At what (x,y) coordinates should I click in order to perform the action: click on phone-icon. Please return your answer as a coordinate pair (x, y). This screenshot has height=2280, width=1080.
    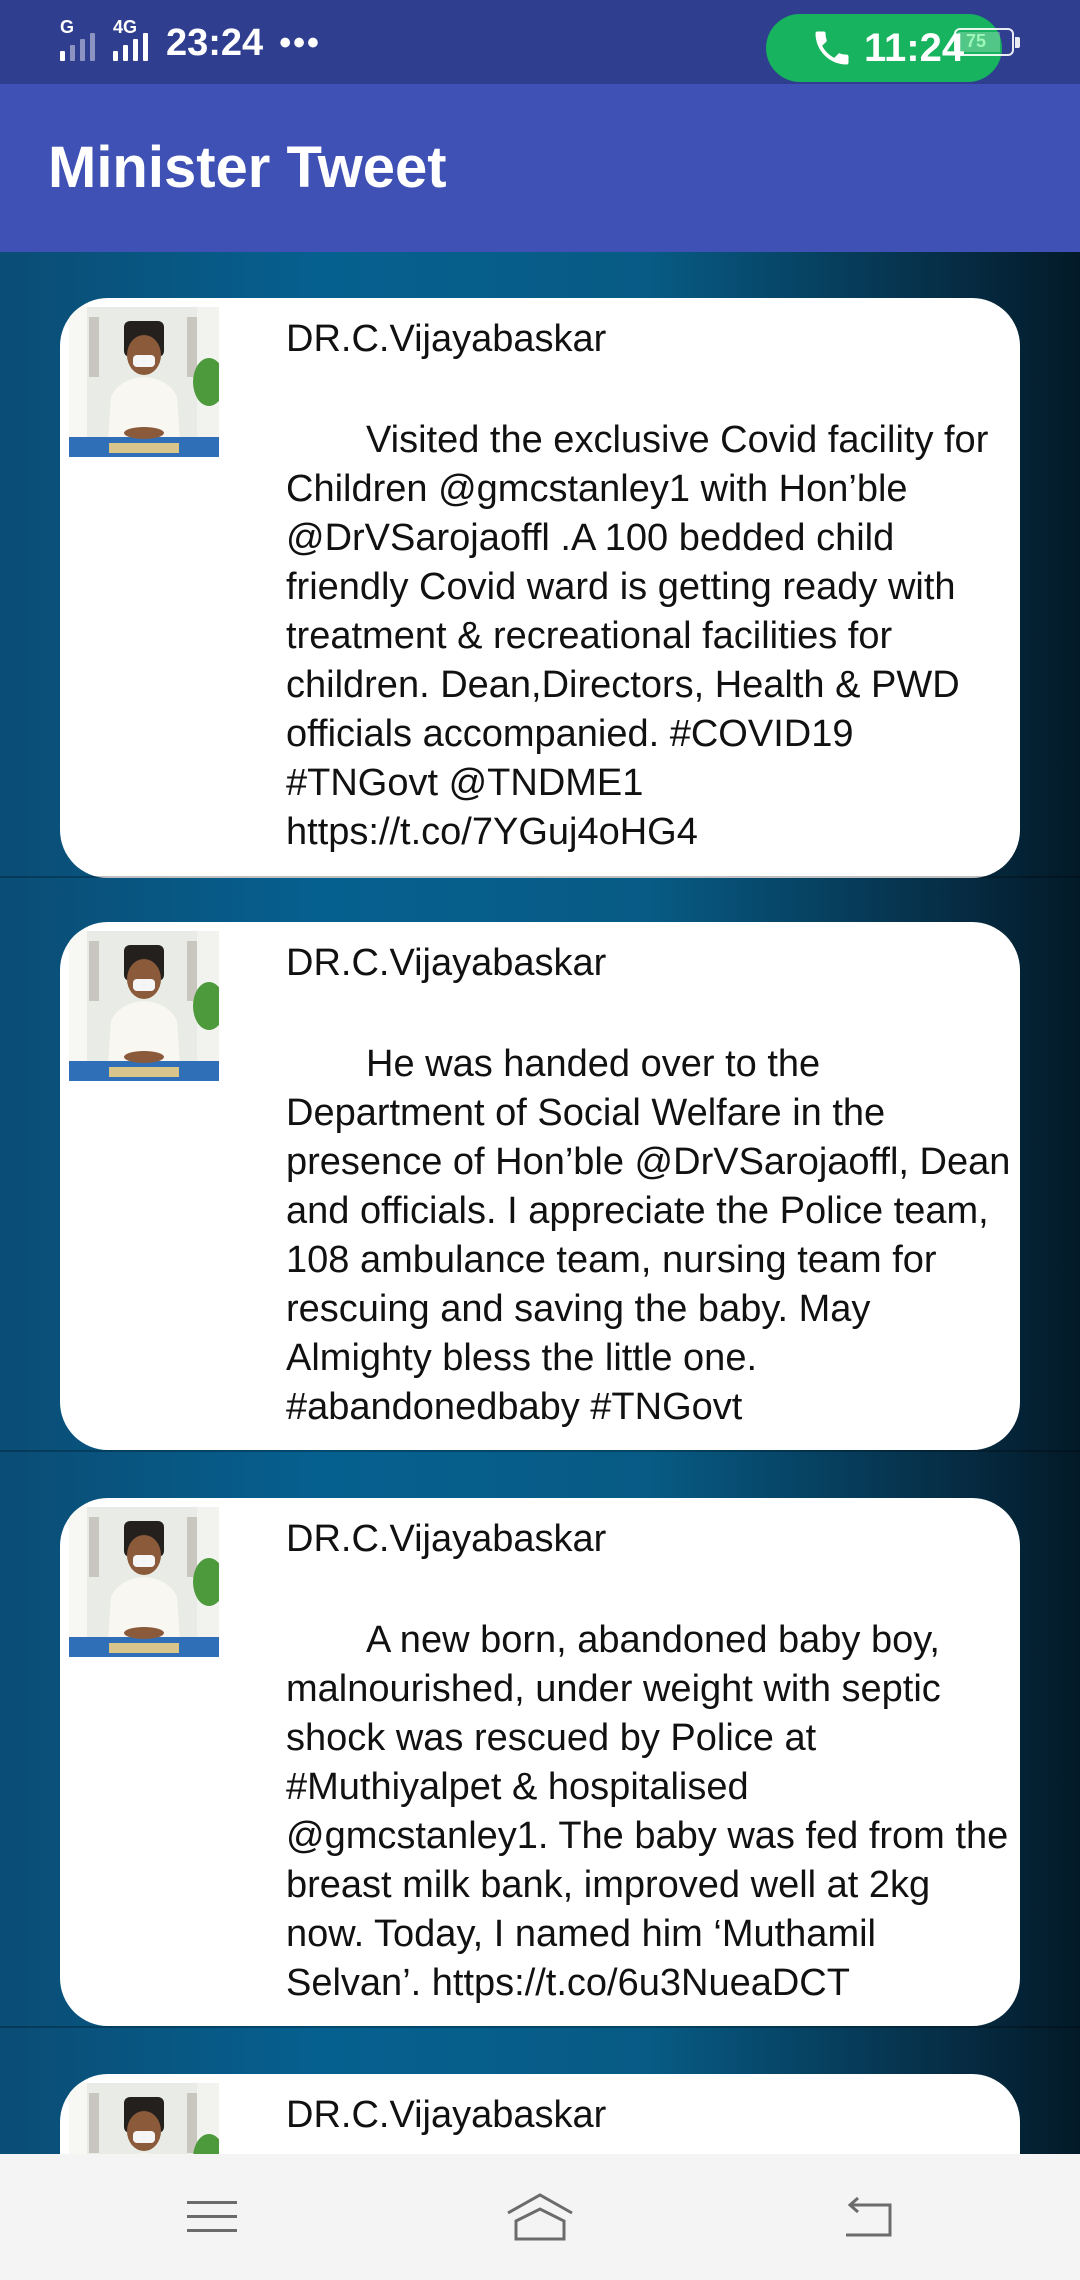
    Looking at the image, I should click on (832, 48).